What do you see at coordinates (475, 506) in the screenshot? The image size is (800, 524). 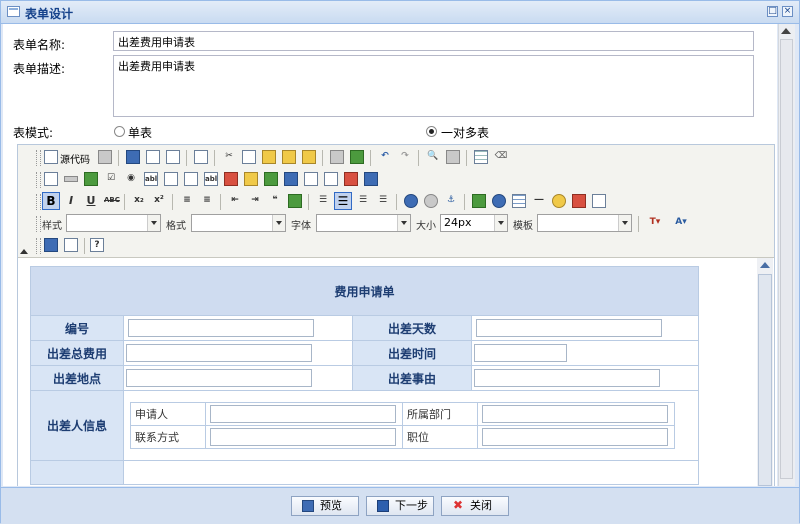 I see `close-button: ✖ 关闭` at bounding box center [475, 506].